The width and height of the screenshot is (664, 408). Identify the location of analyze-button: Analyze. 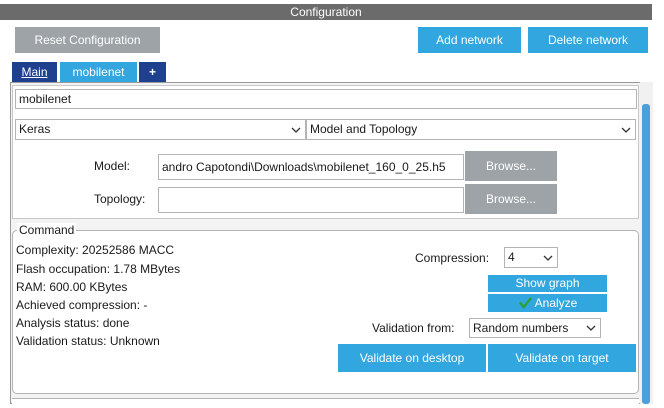
(547, 303).